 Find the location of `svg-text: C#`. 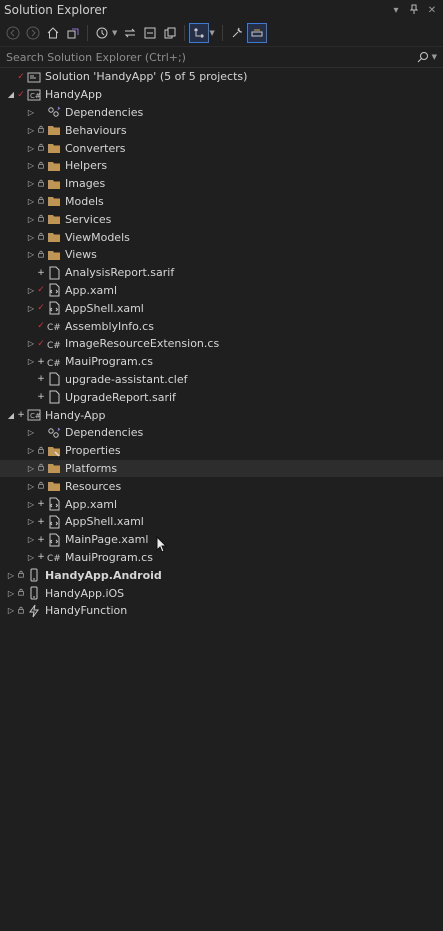

svg-text: C# is located at coordinates (54, 328).